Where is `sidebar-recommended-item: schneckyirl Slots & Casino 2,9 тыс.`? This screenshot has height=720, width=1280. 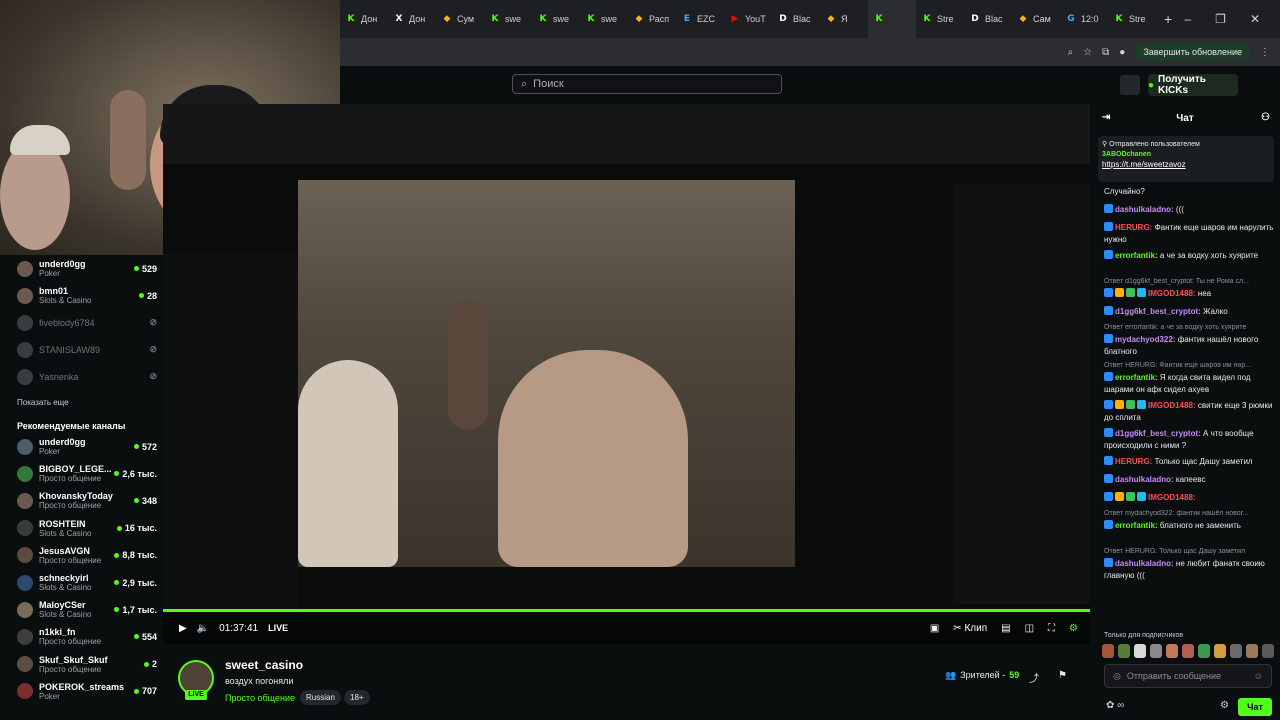
sidebar-recommended-item: schneckyirl Slots & Casino 2,9 тыс. is located at coordinates (87, 582).